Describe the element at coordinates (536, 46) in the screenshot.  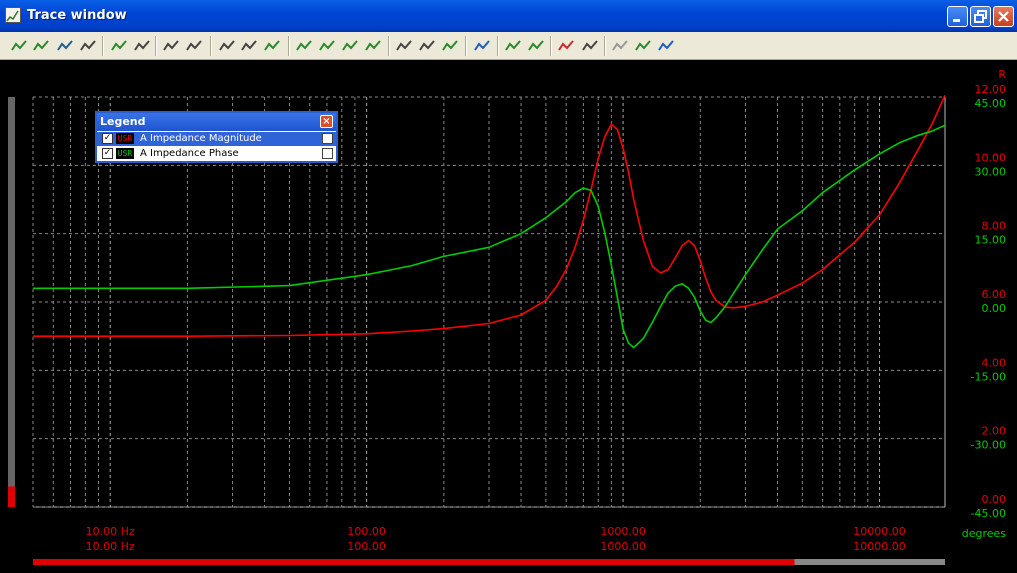
I see `cursor-down-icon` at that location.